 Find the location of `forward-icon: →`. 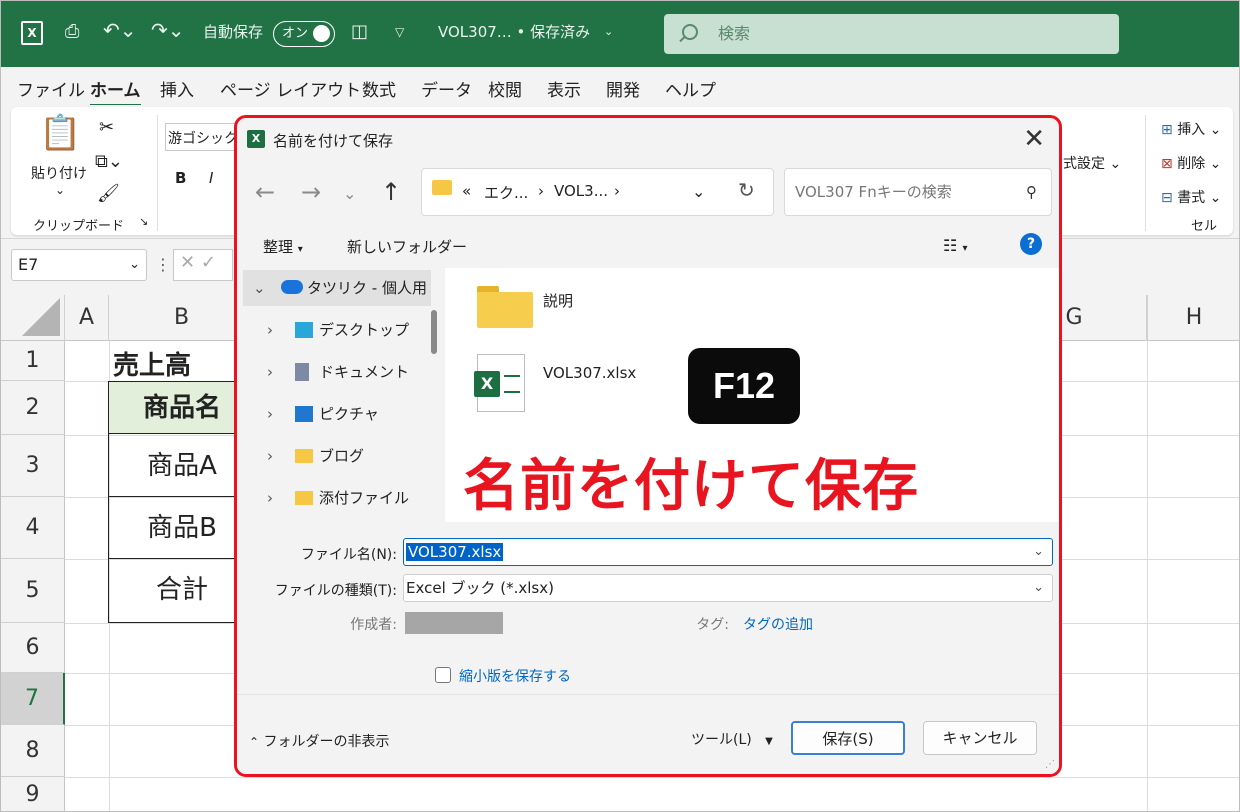

forward-icon: → is located at coordinates (311, 192).